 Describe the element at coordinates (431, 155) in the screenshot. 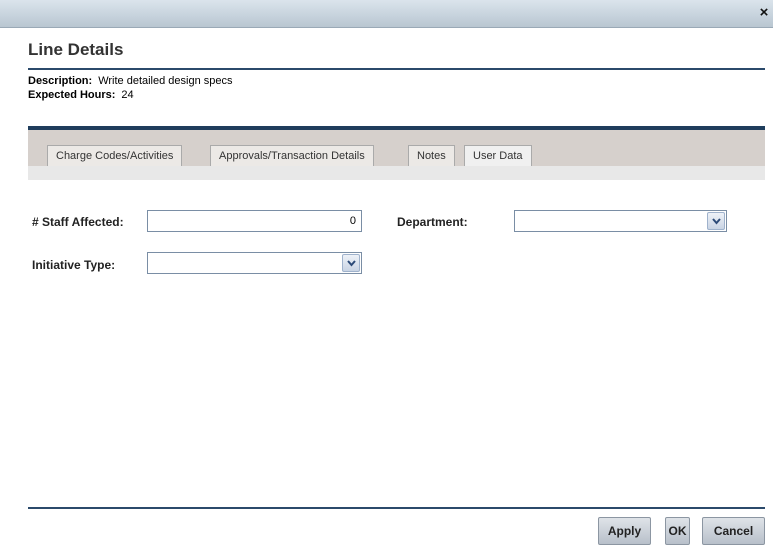

I see `tab-notes: Notes` at that location.